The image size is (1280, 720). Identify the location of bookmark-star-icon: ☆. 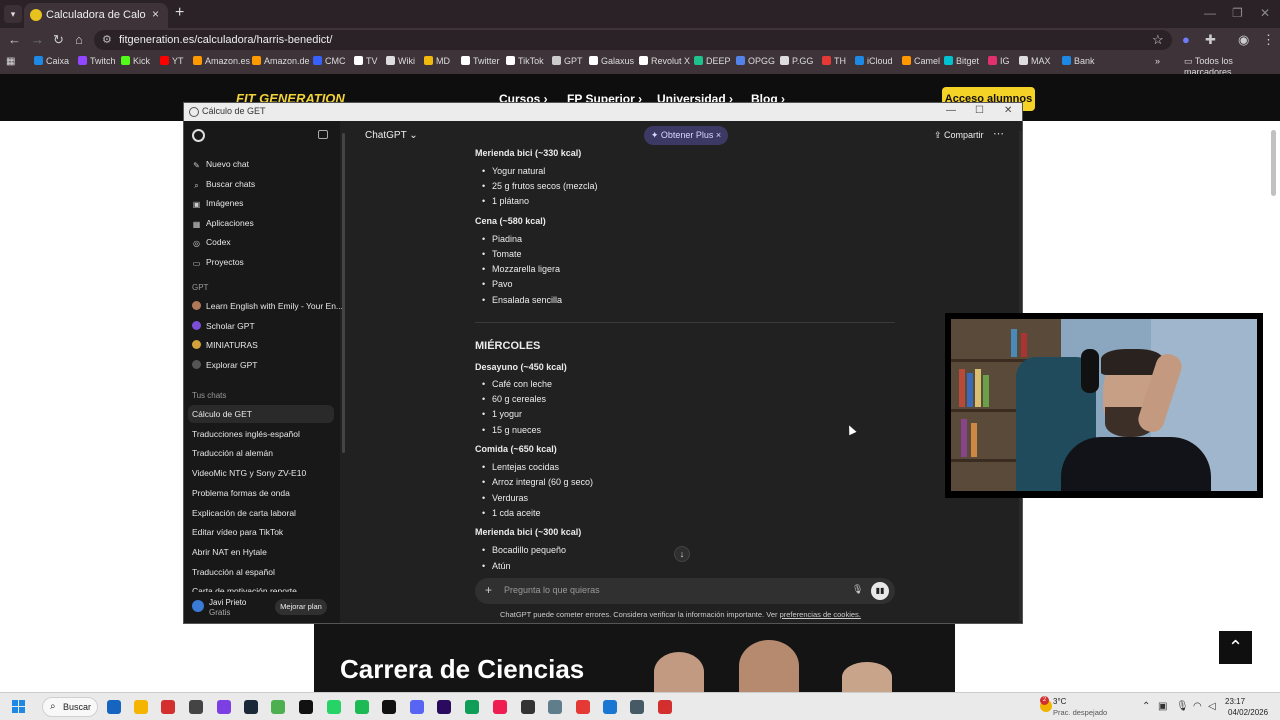
(1158, 40).